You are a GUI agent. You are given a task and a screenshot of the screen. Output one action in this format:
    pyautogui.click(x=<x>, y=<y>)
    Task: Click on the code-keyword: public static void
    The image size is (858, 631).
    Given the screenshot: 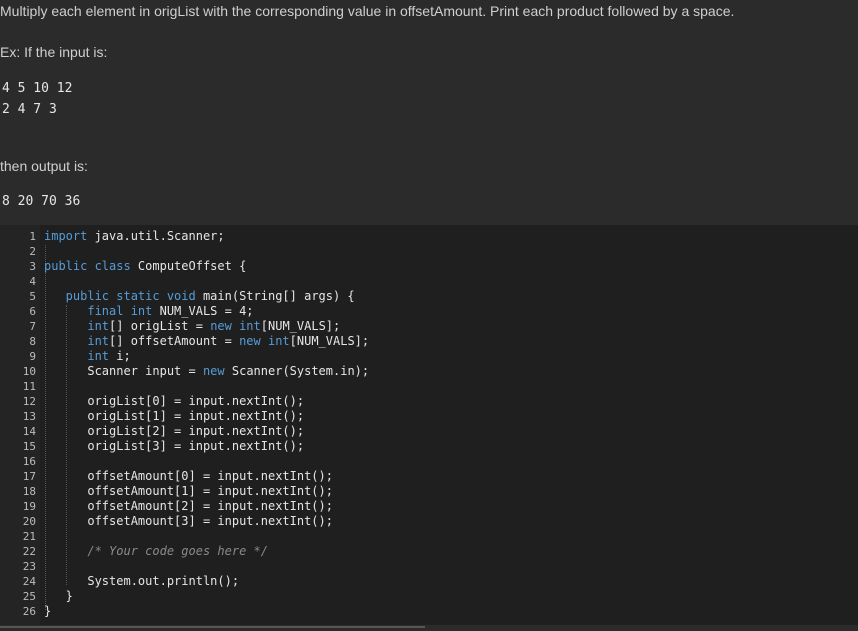 What is the action you would take?
    pyautogui.click(x=120, y=296)
    